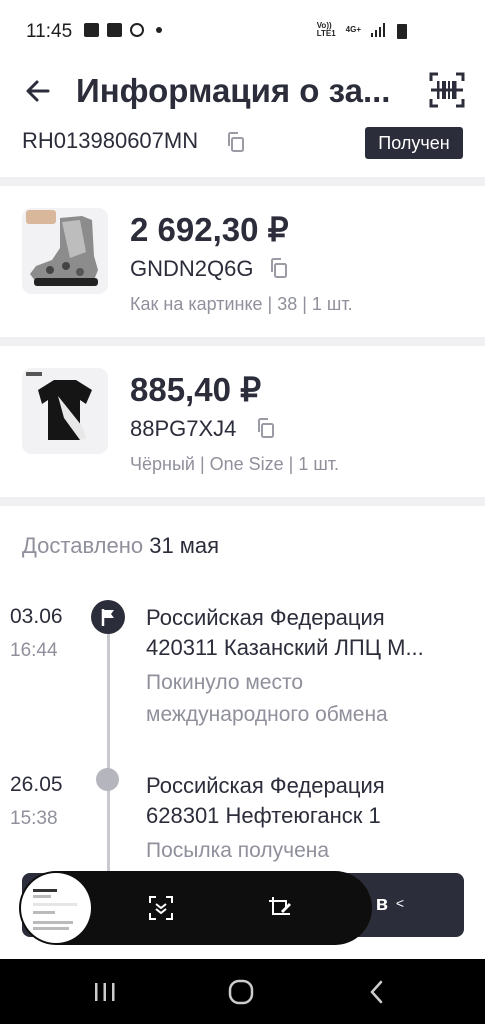 The width and height of the screenshot is (485, 1024). What do you see at coordinates (36, 784) in the screenshot?
I see `event-date: 26.05` at bounding box center [36, 784].